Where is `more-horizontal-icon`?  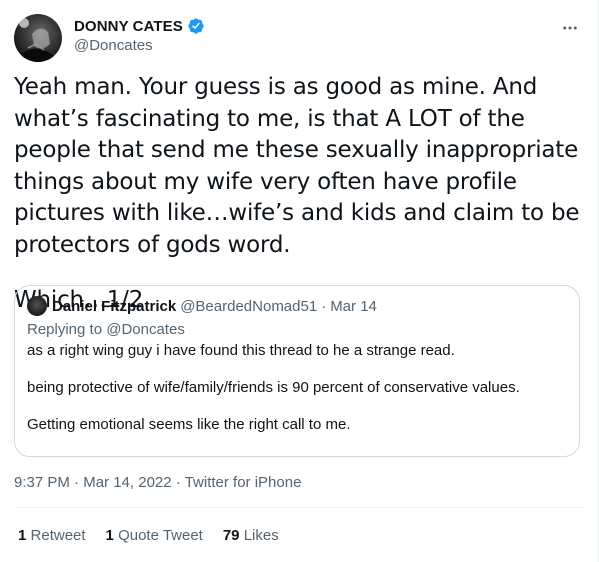
more-horizontal-icon is located at coordinates (570, 28).